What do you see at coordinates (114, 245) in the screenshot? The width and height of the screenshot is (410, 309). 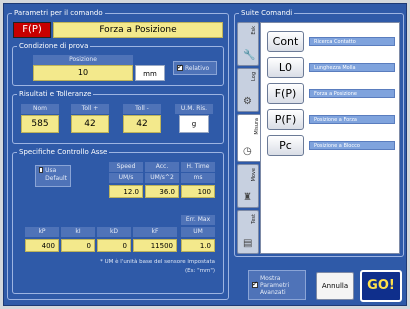 I see `kd-input: 0` at bounding box center [114, 245].